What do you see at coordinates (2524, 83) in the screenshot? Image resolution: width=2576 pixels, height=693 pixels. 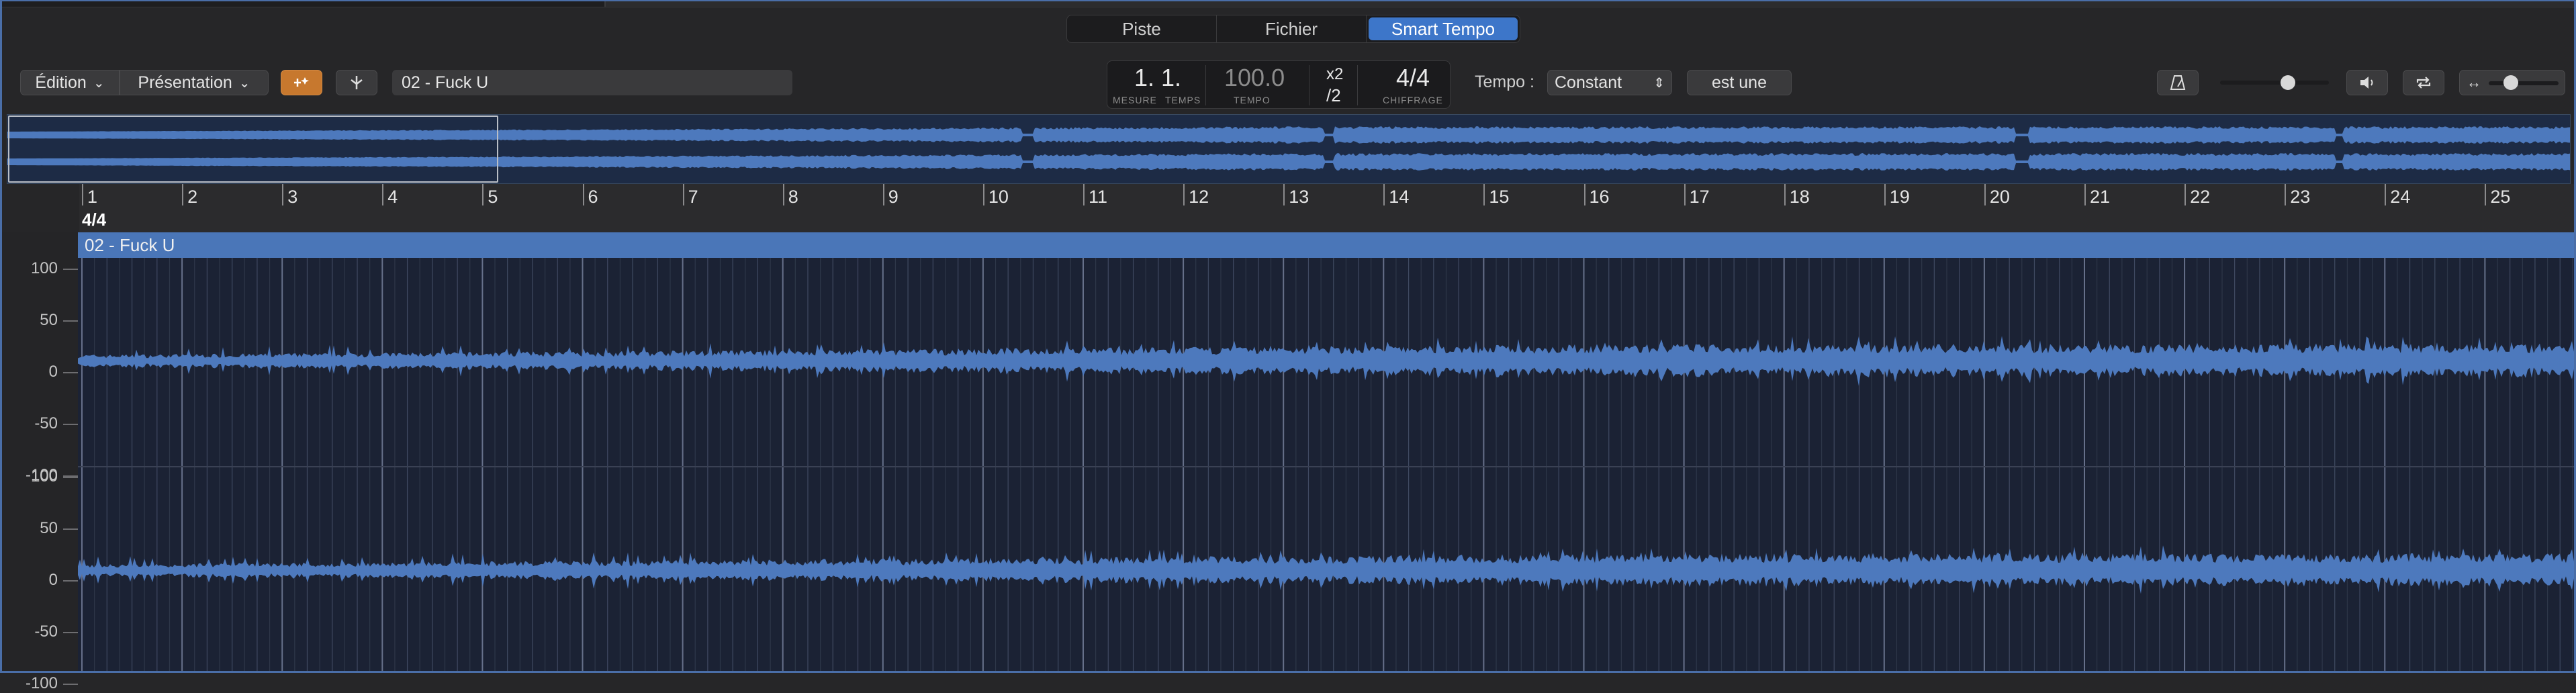 I see `zoom-slider` at bounding box center [2524, 83].